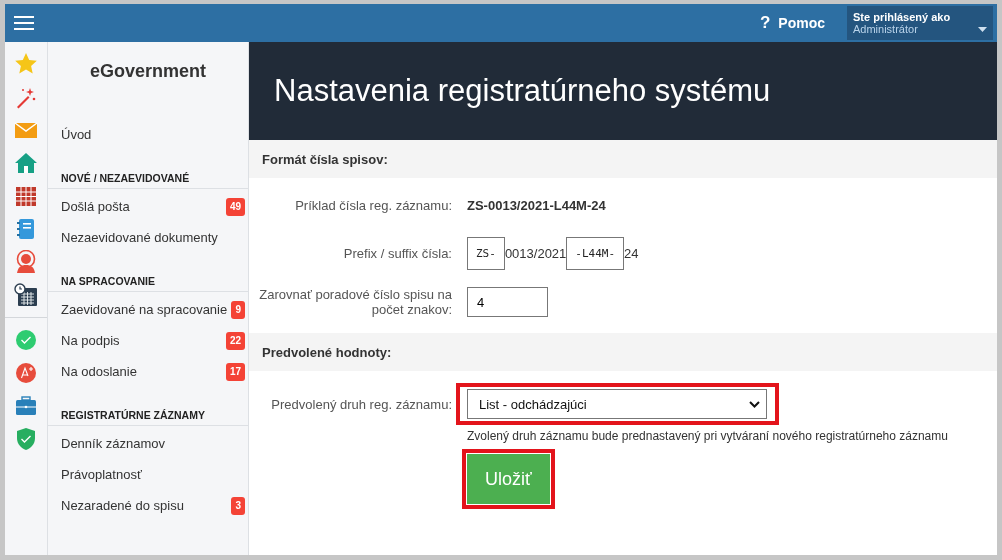 Image resolution: width=1002 pixels, height=560 pixels. What do you see at coordinates (708, 436) in the screenshot?
I see `help-text: Zvolený druh záznamu bude prednastavený pri vytváraní nového registratúrneho záznamu` at bounding box center [708, 436].